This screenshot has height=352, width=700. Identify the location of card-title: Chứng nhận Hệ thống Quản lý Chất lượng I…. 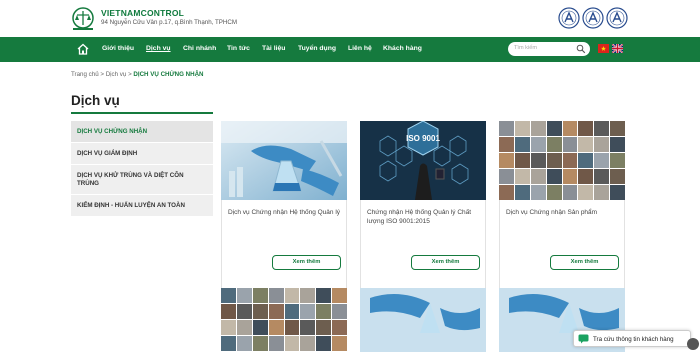
(424, 217).